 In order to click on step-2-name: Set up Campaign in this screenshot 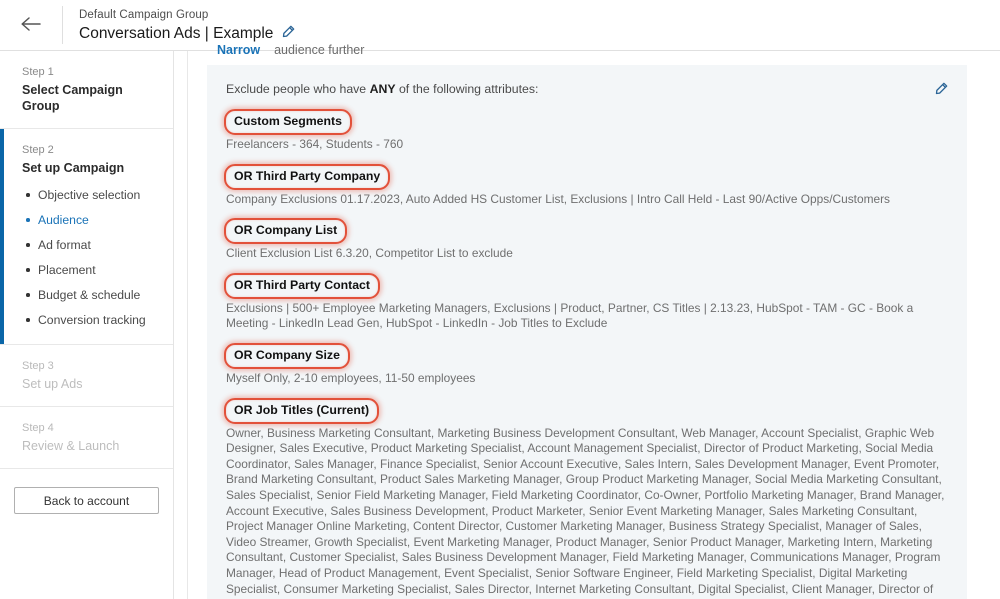, I will do `click(73, 168)`.